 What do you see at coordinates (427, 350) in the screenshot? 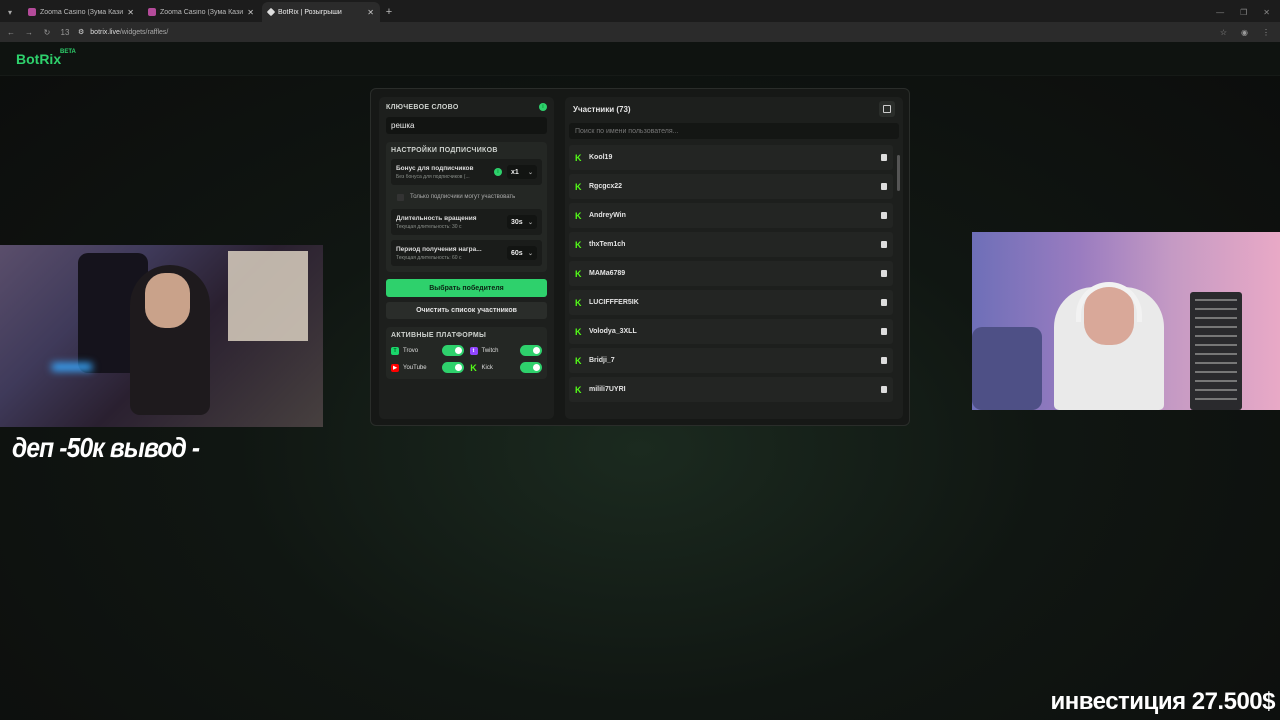
I see `platform-trovo: T Trovo` at bounding box center [427, 350].